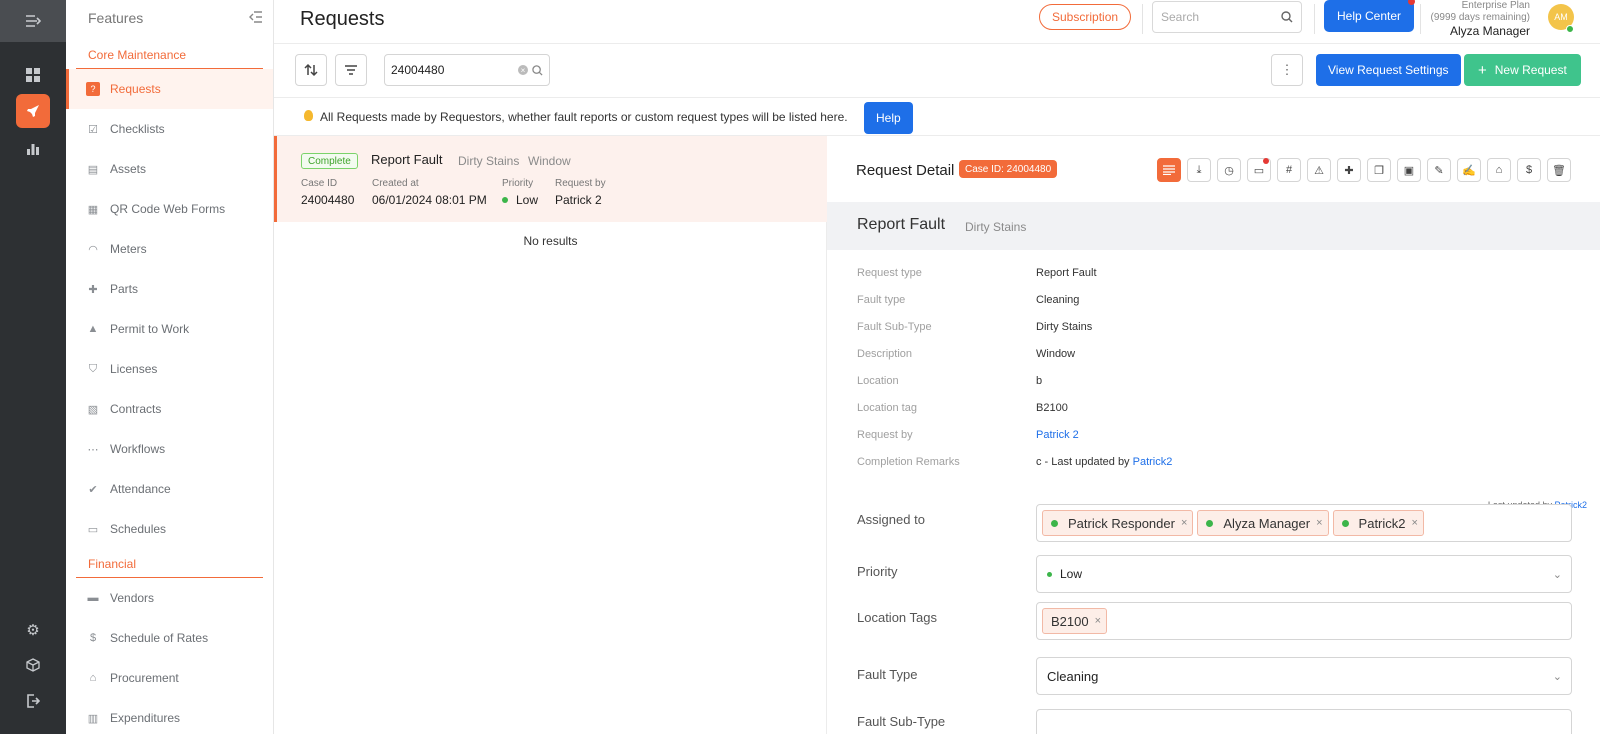 This screenshot has width=1600, height=734. I want to click on rail-requests-button, so click(33, 111).